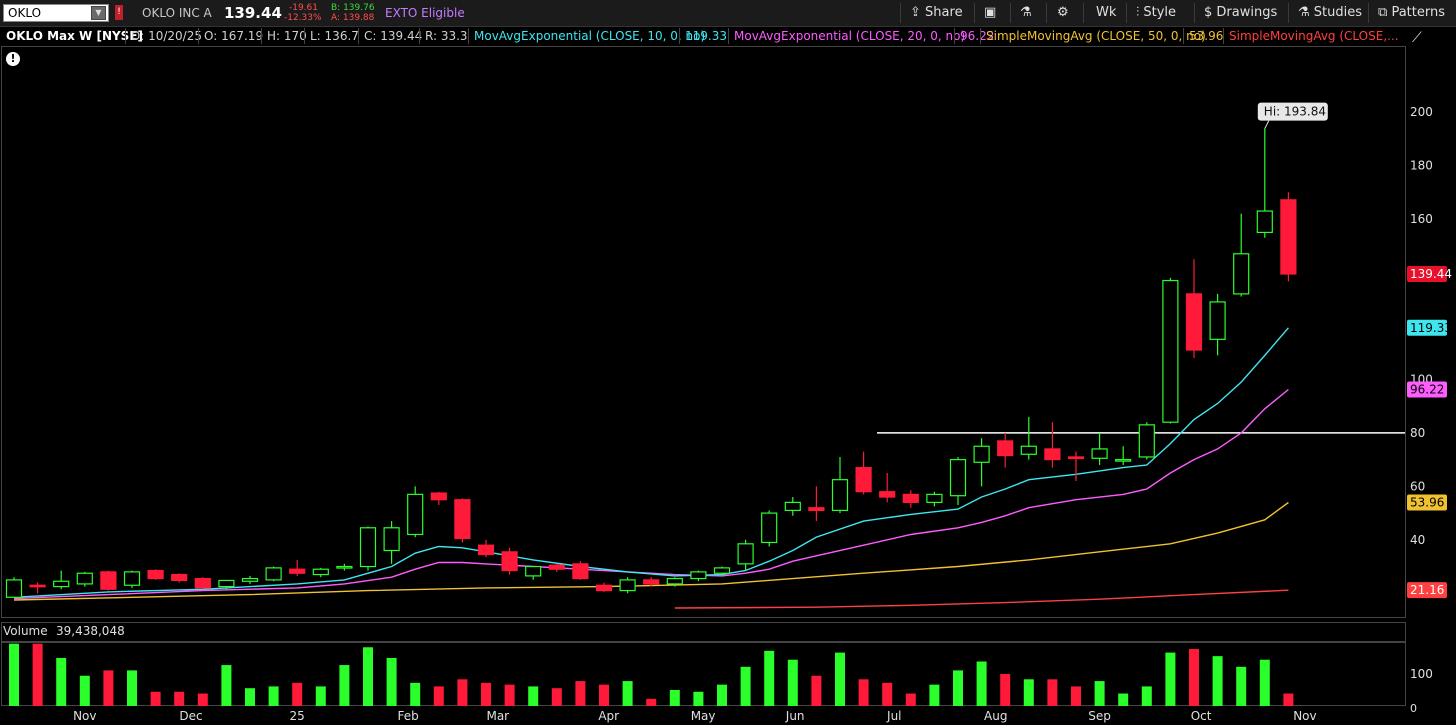 This screenshot has height=725, width=1456. I want to click on x-tick-label: 25, so click(297, 716).